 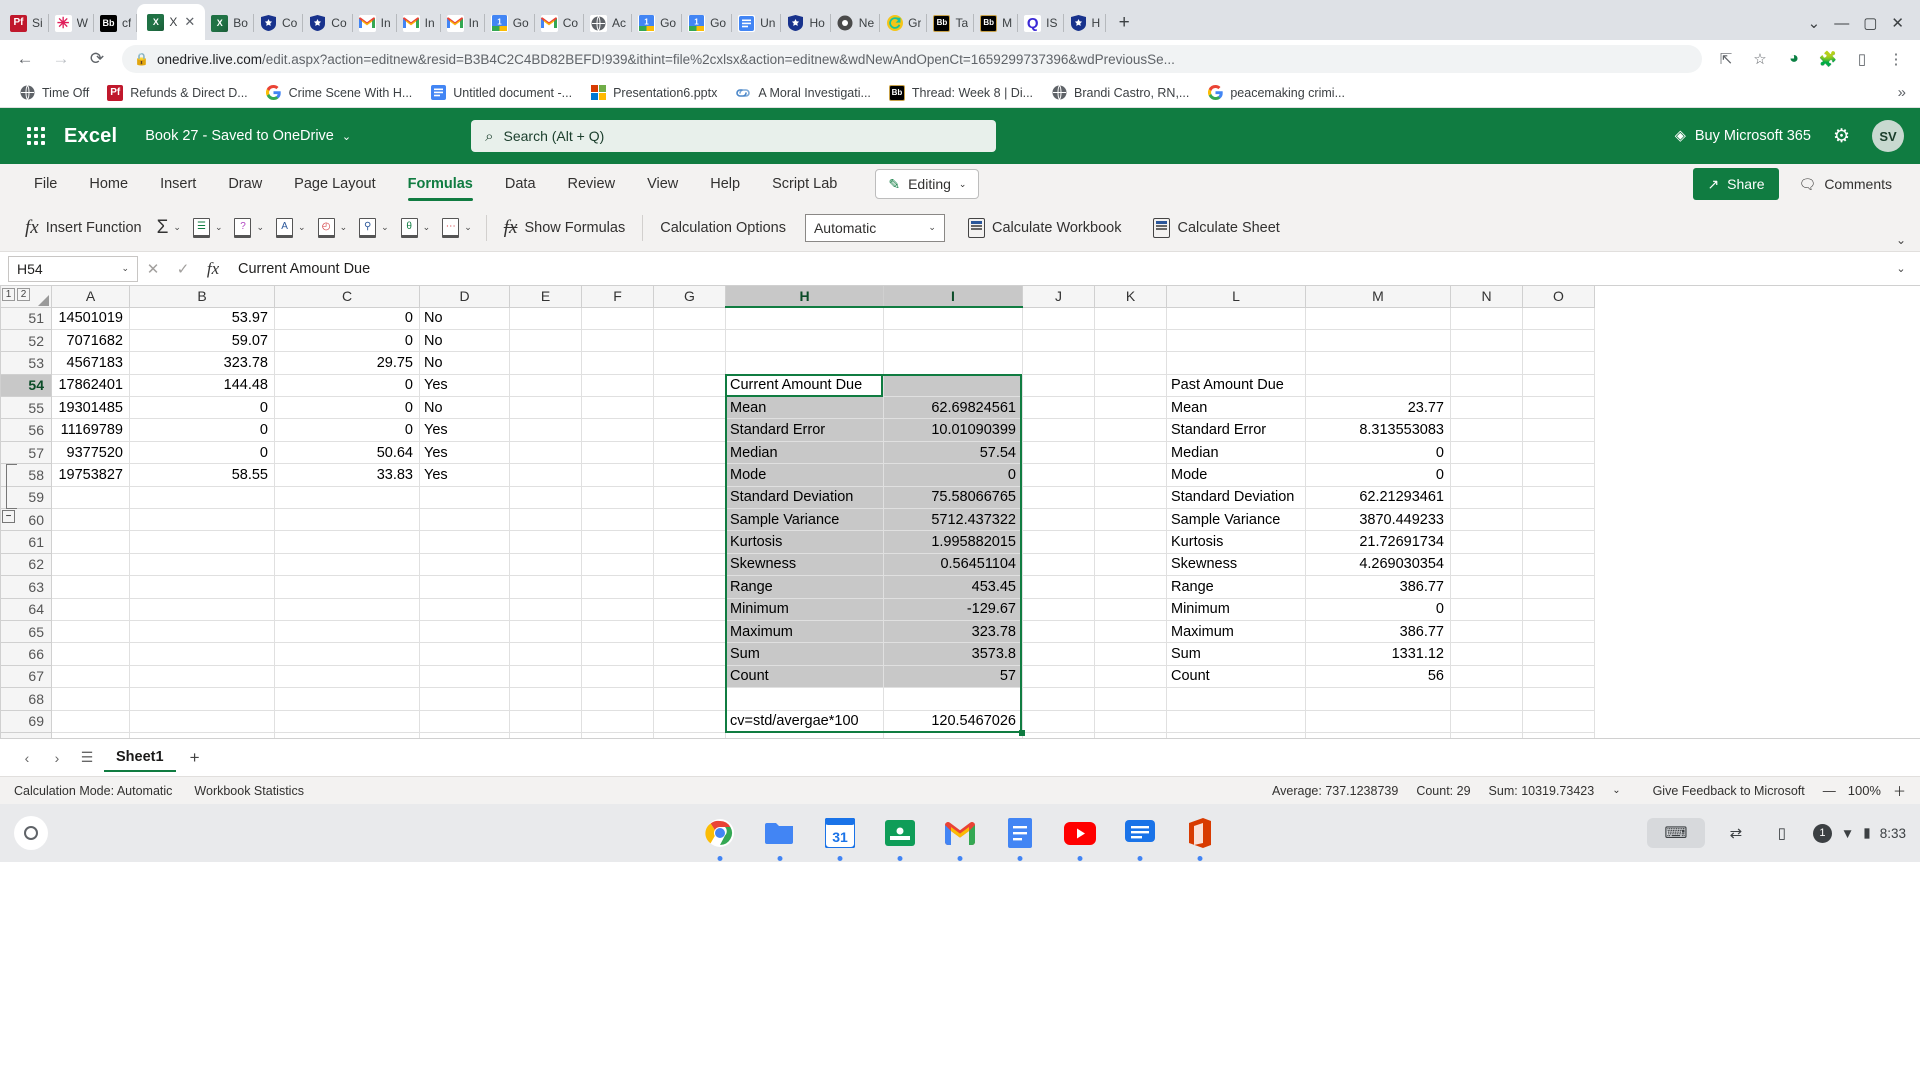 What do you see at coordinates (202, 297) in the screenshot?
I see `column-header-B: B` at bounding box center [202, 297].